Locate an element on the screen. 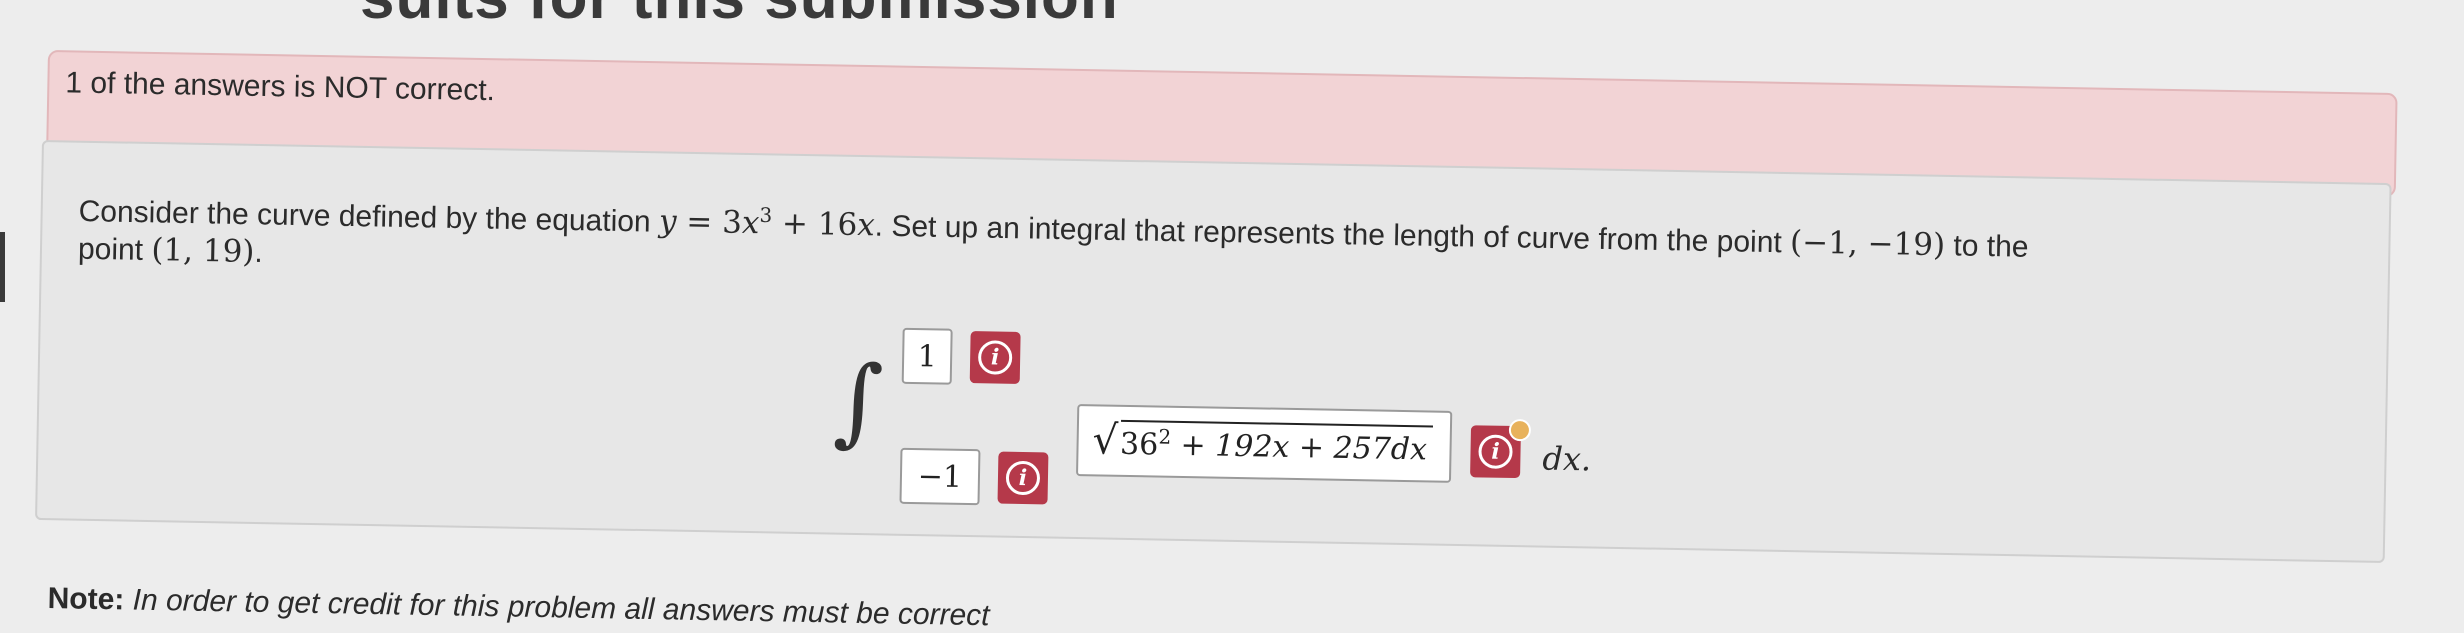 The image size is (2464, 633). note-label: Note: is located at coordinates (86, 599).